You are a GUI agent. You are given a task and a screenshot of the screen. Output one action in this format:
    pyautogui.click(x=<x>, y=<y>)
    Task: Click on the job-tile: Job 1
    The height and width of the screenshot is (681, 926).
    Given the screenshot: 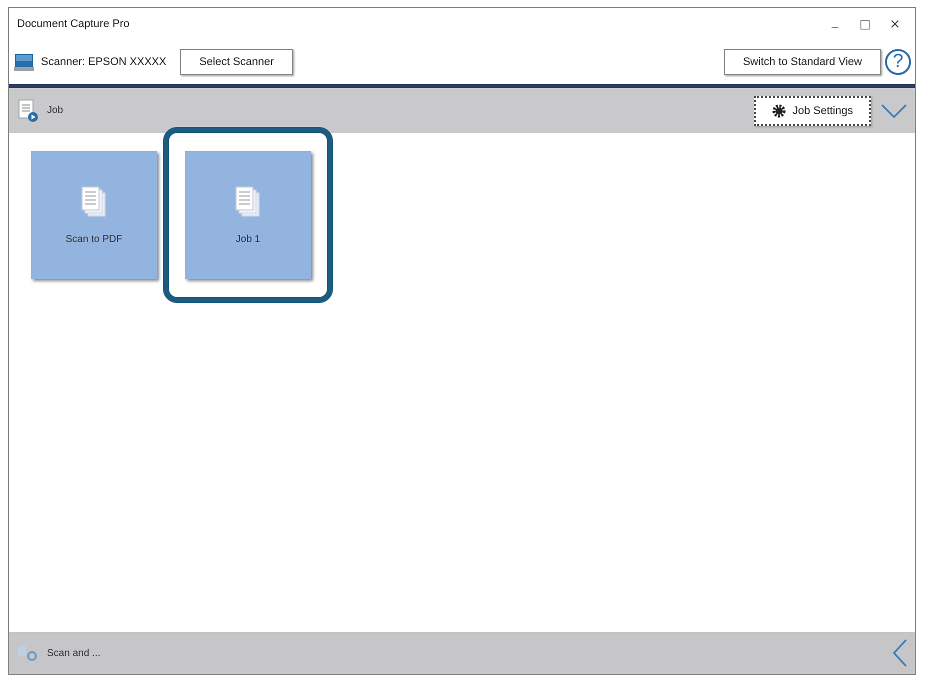 What is the action you would take?
    pyautogui.click(x=248, y=215)
    